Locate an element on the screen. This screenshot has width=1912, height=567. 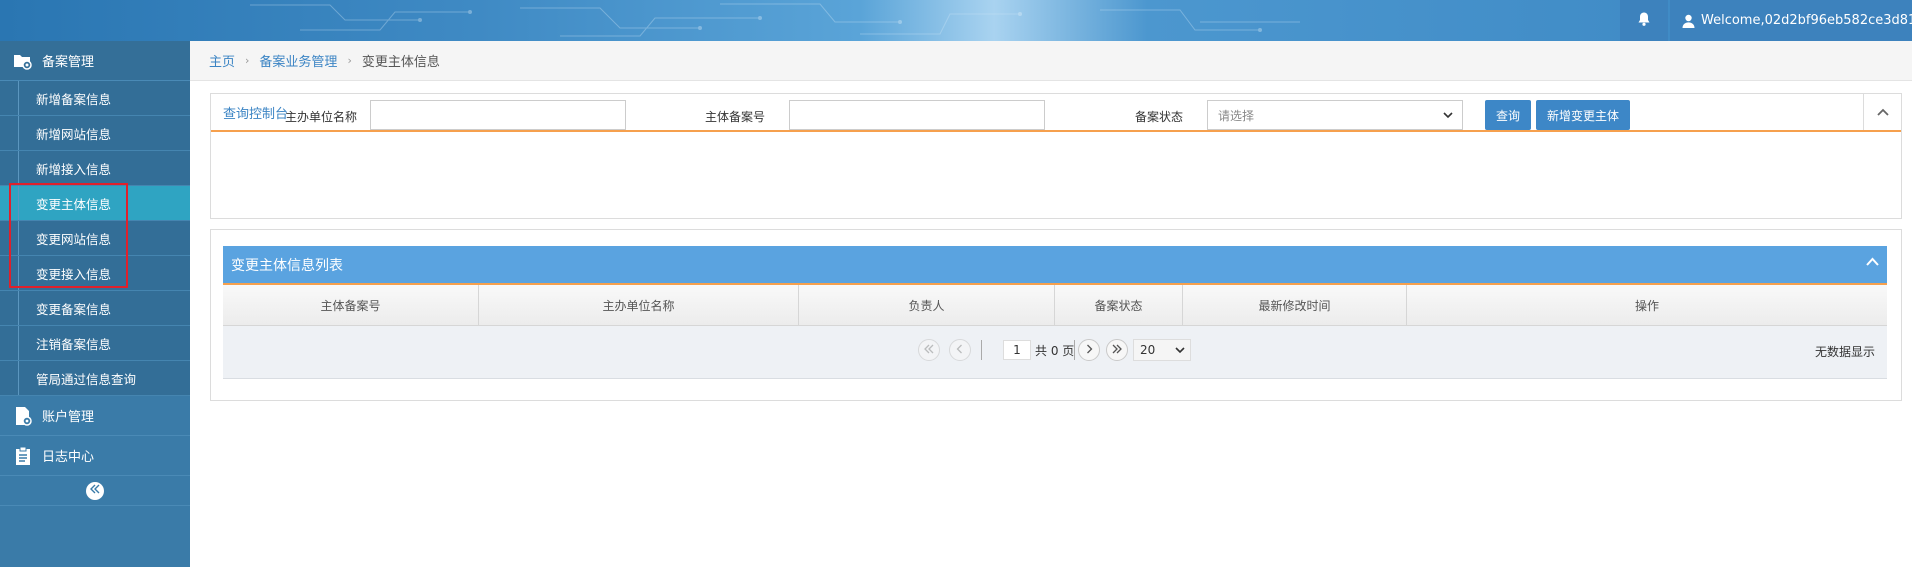
no-data-text: 无数据显示 is located at coordinates (1844, 352).